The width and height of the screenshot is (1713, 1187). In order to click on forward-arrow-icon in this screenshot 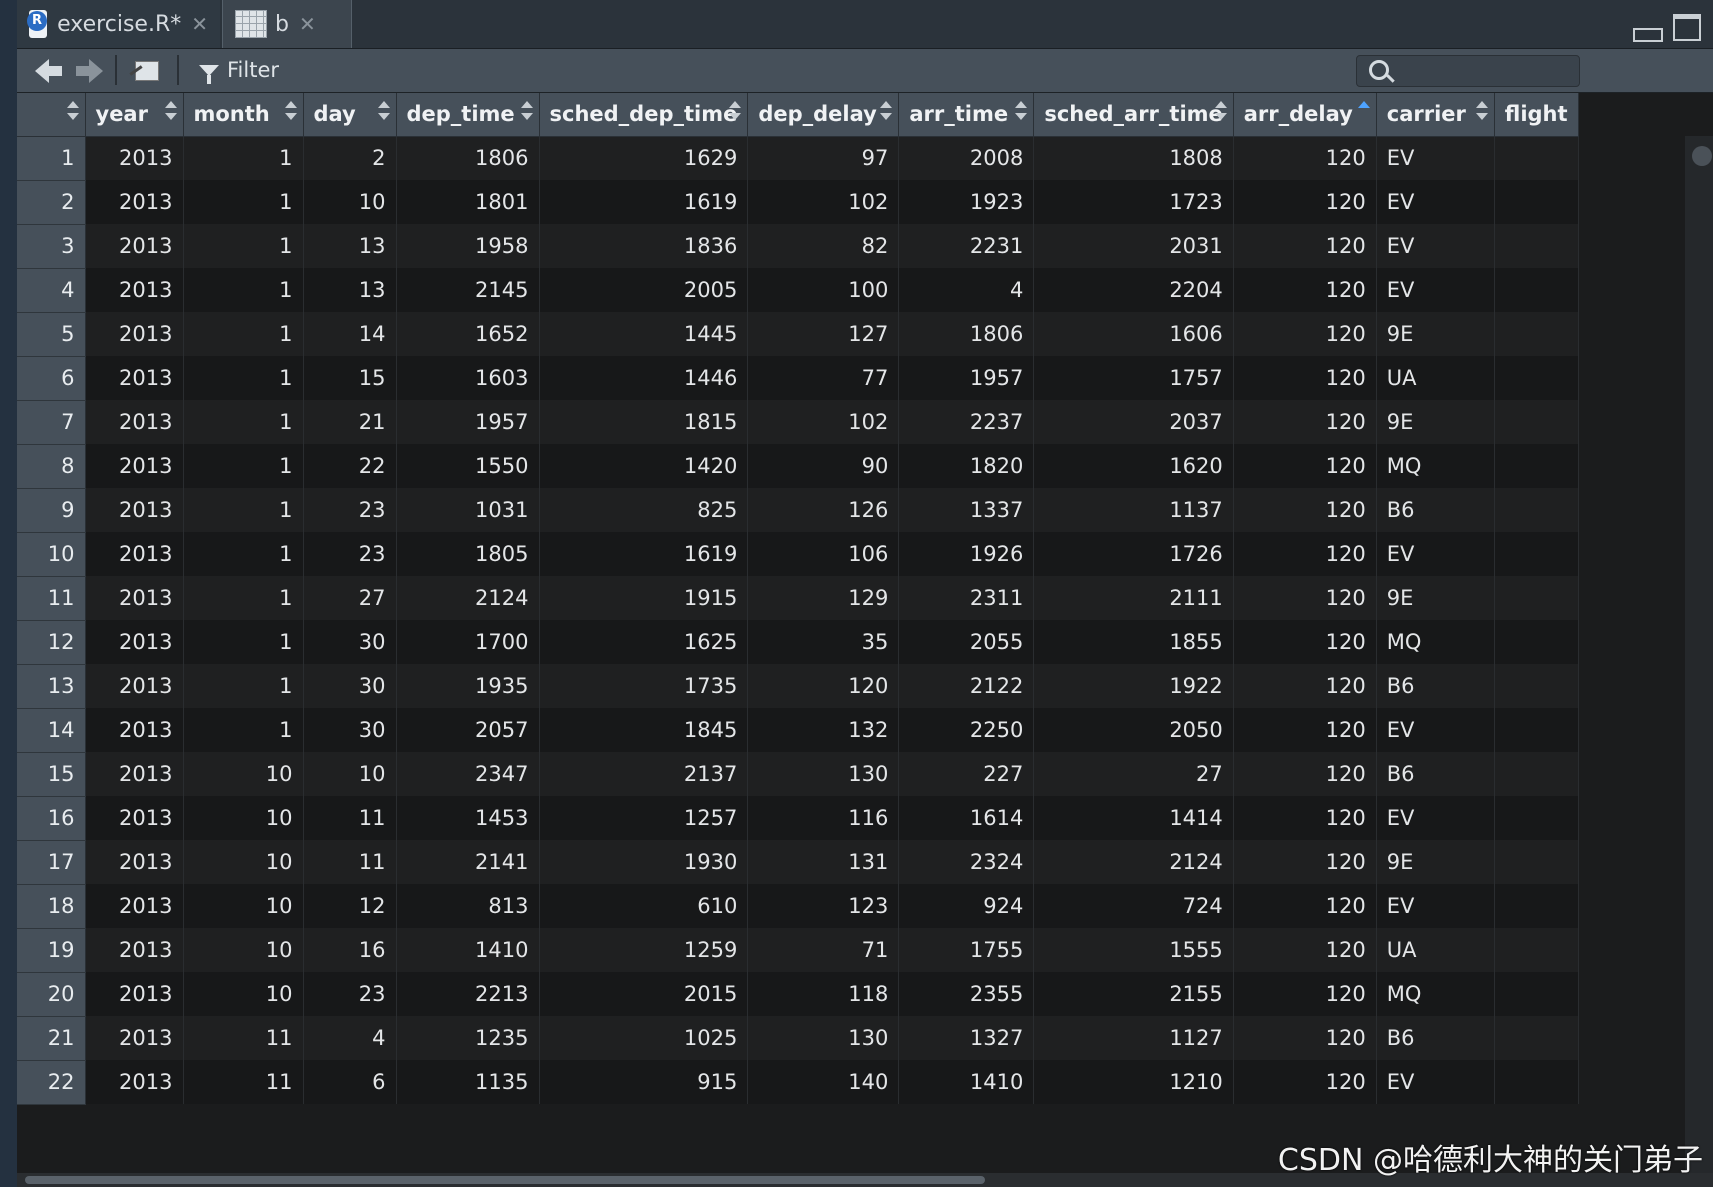, I will do `click(89, 71)`.